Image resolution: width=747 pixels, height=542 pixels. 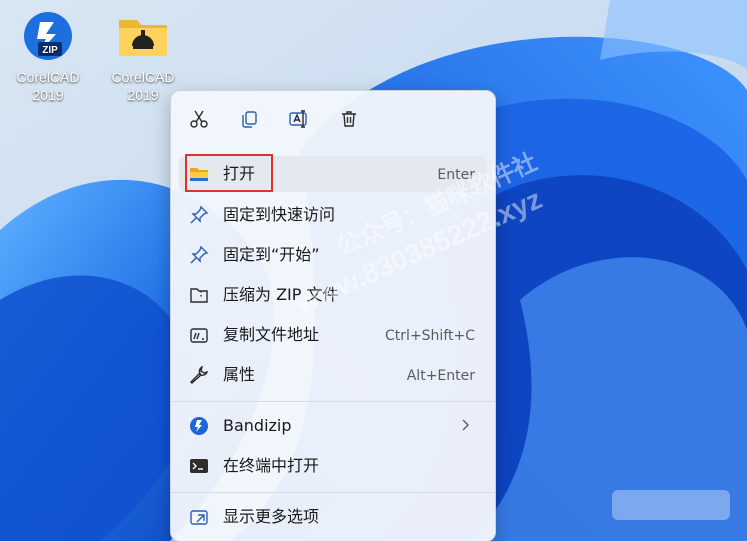 I want to click on menu-item-pin-quick-access: 固定到快速访问, so click(x=333, y=215).